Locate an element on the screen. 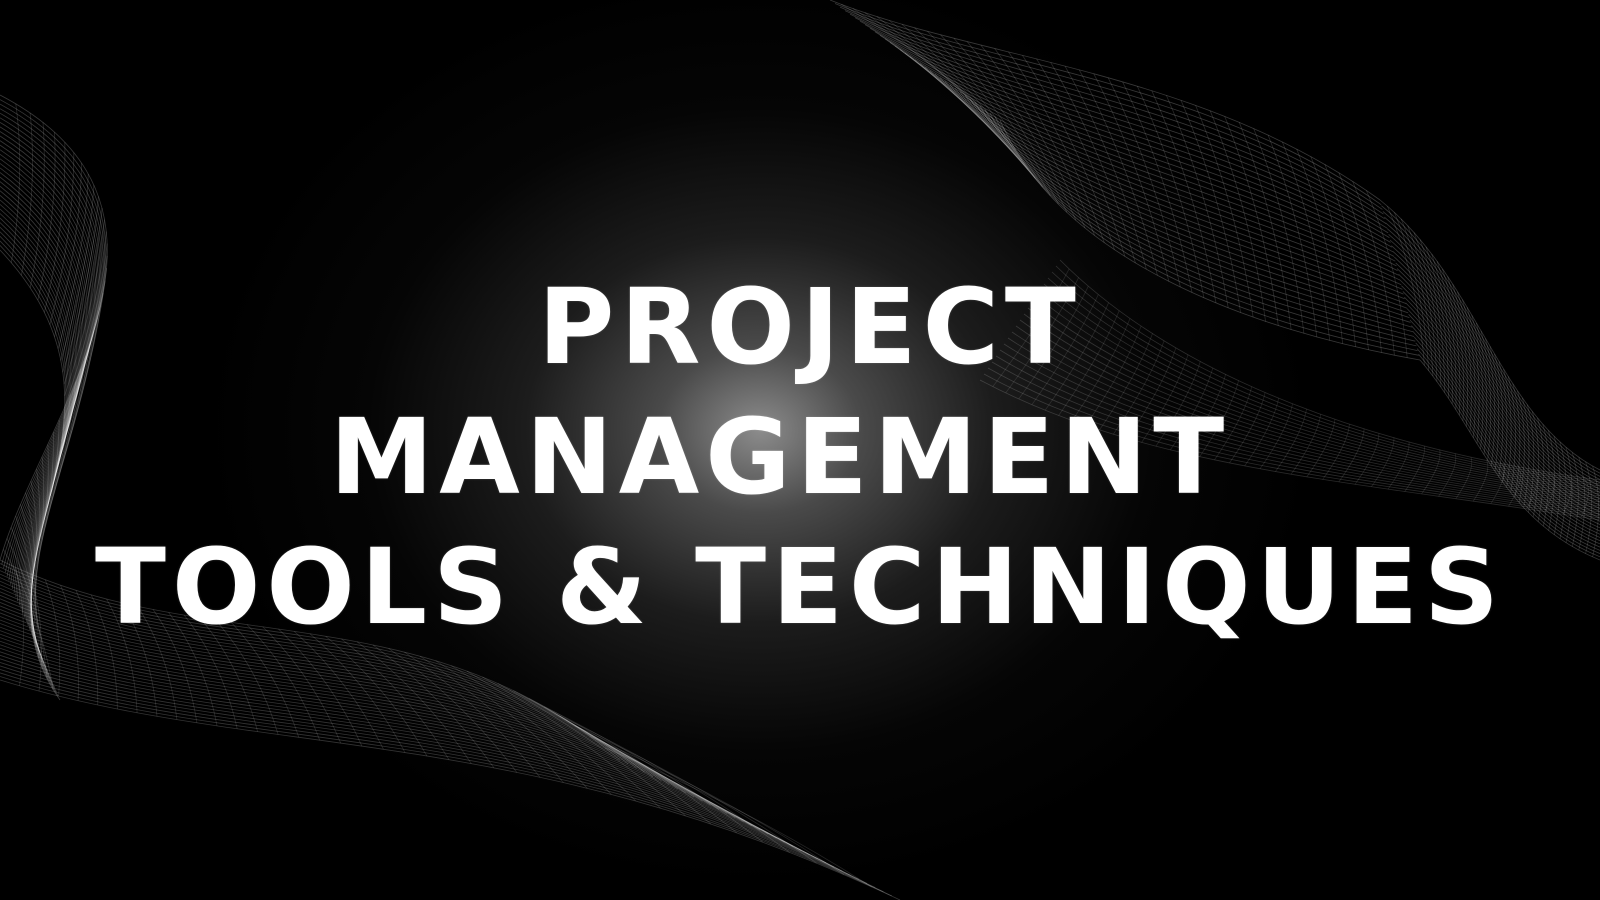  title-line-2: Management is located at coordinates (780, 457).